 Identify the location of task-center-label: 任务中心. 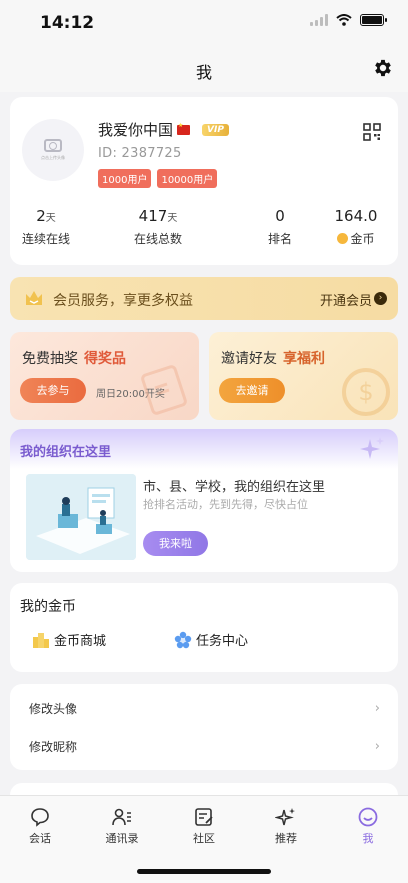
(222, 641).